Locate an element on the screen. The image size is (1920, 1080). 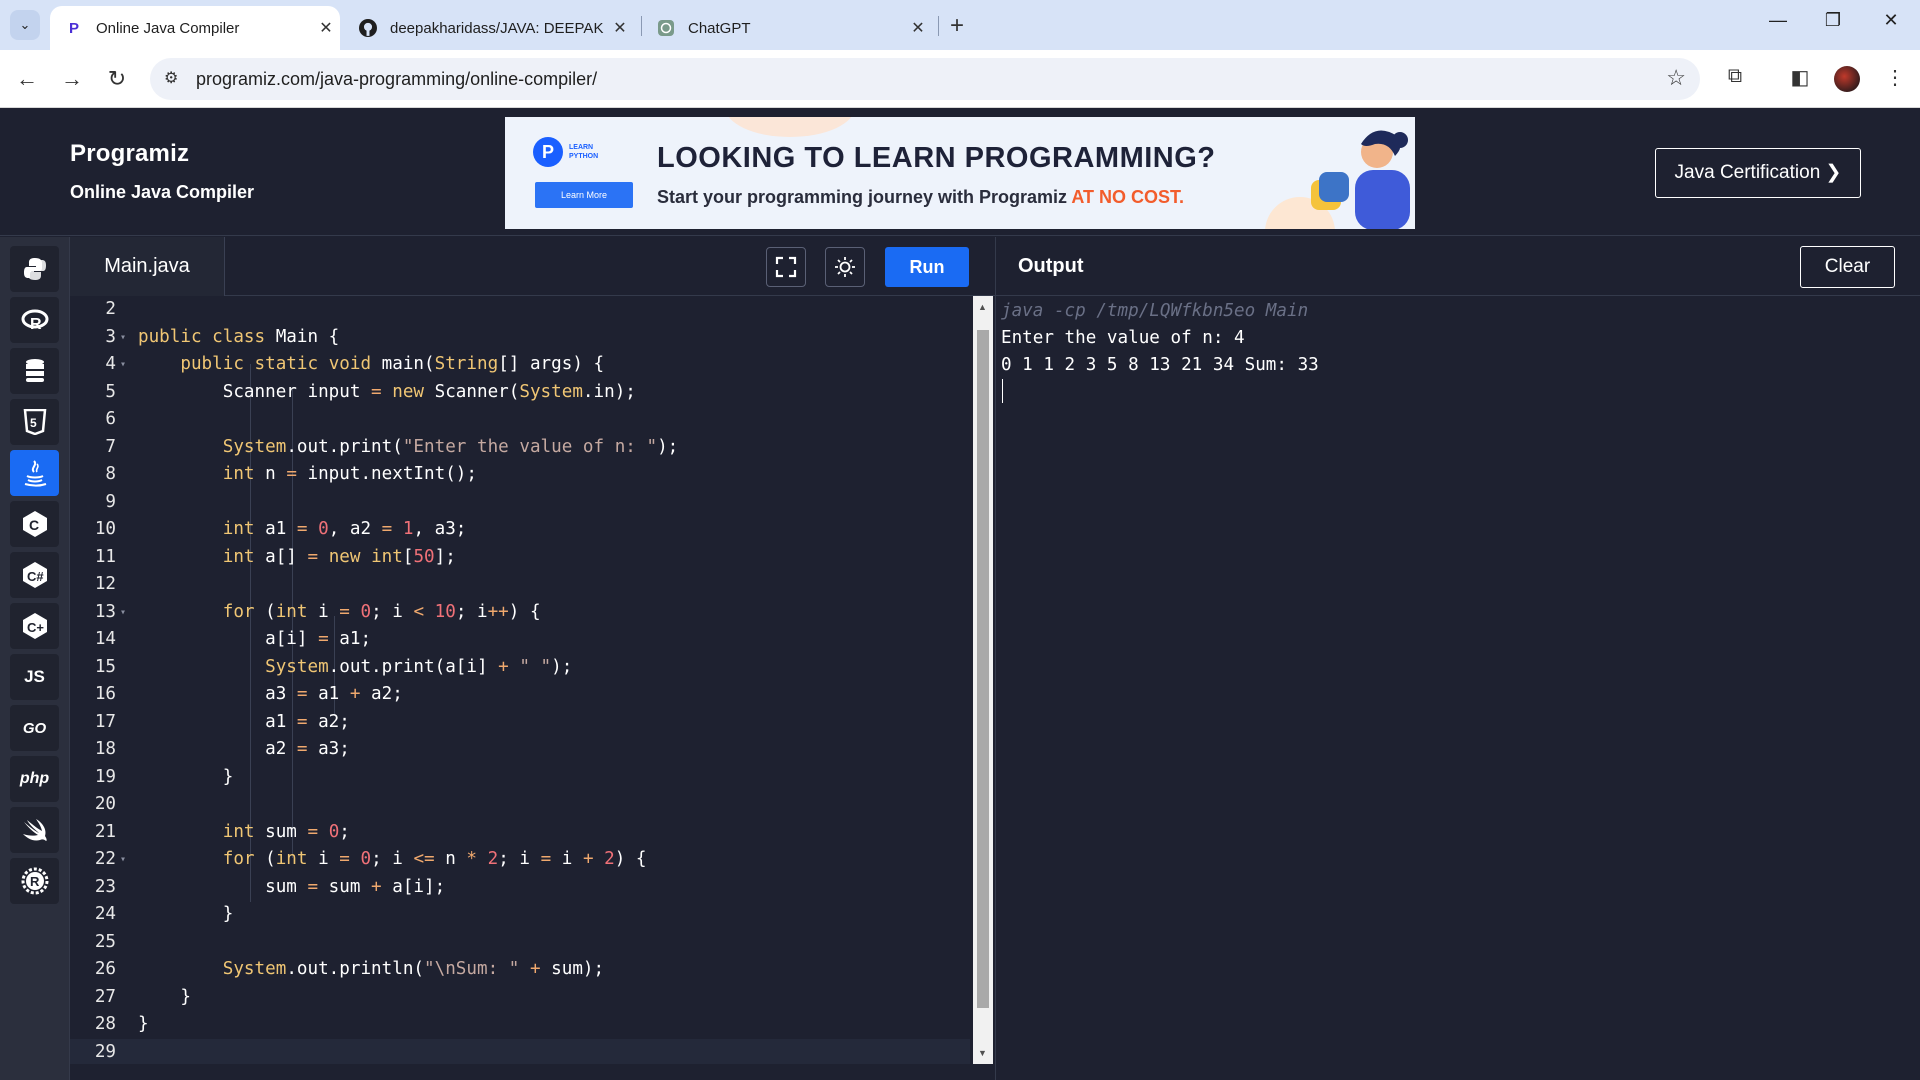
forward-arrow-icon: → is located at coordinates (72, 79).